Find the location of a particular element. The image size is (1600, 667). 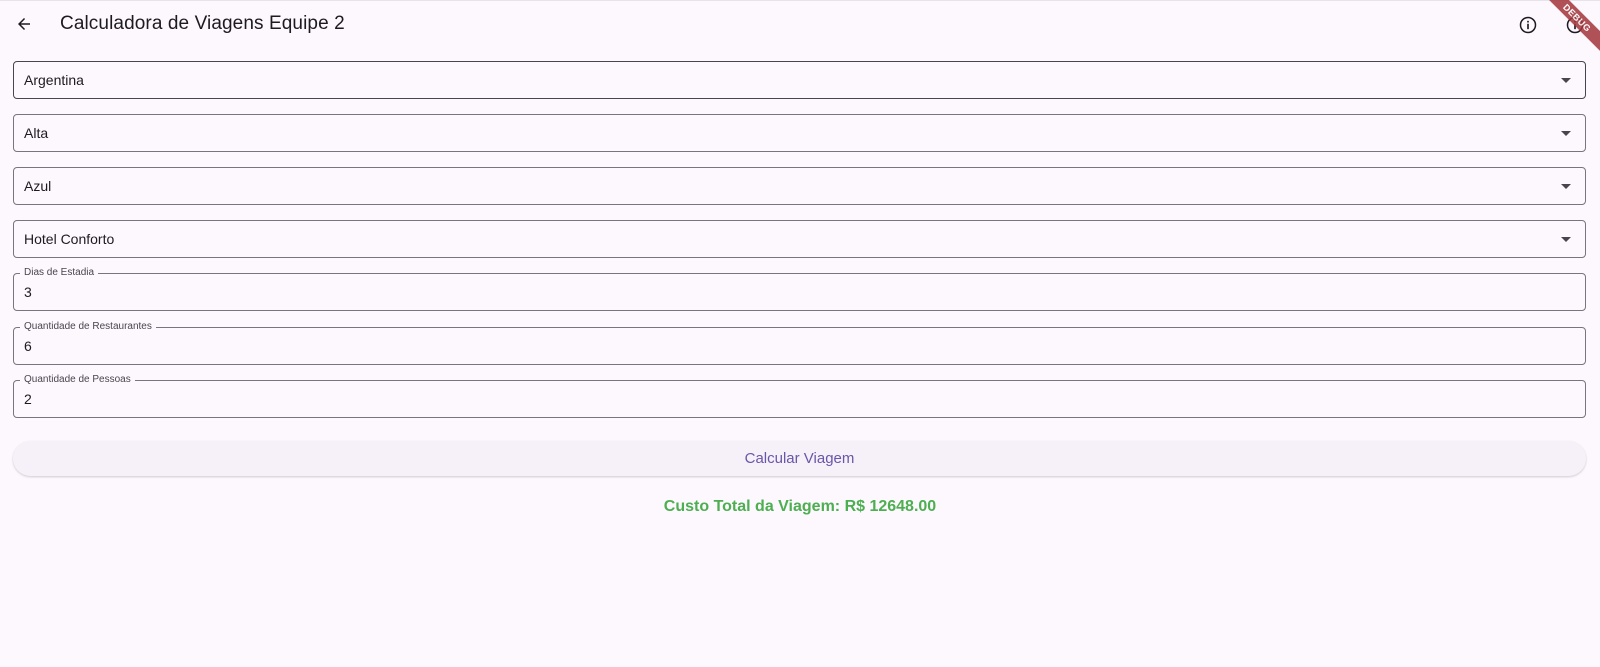

back-button is located at coordinates (24, 24).